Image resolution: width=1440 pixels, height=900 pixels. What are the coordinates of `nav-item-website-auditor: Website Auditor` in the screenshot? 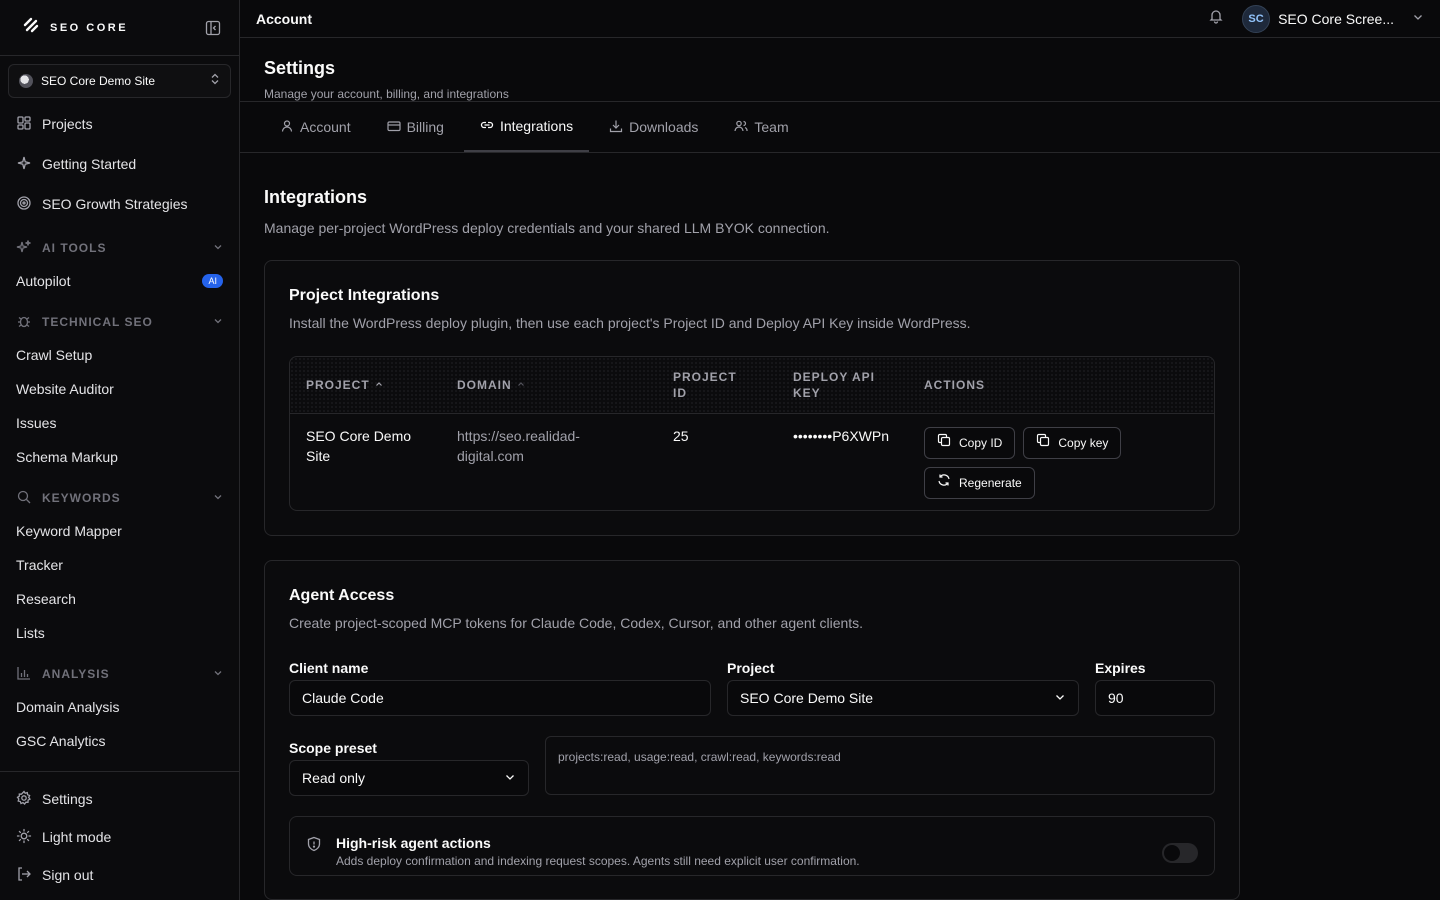 It's located at (119, 389).